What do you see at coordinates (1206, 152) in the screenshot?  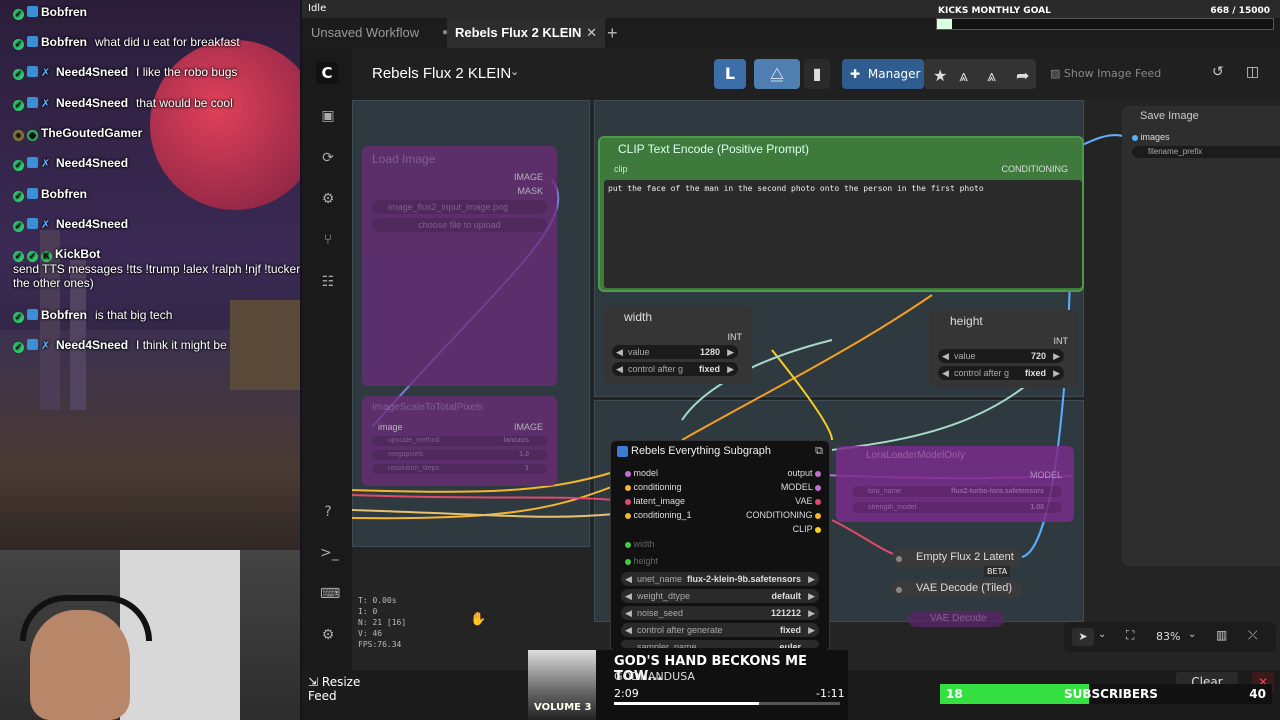 I see `filename-prefix-widget: filename_prefix` at bounding box center [1206, 152].